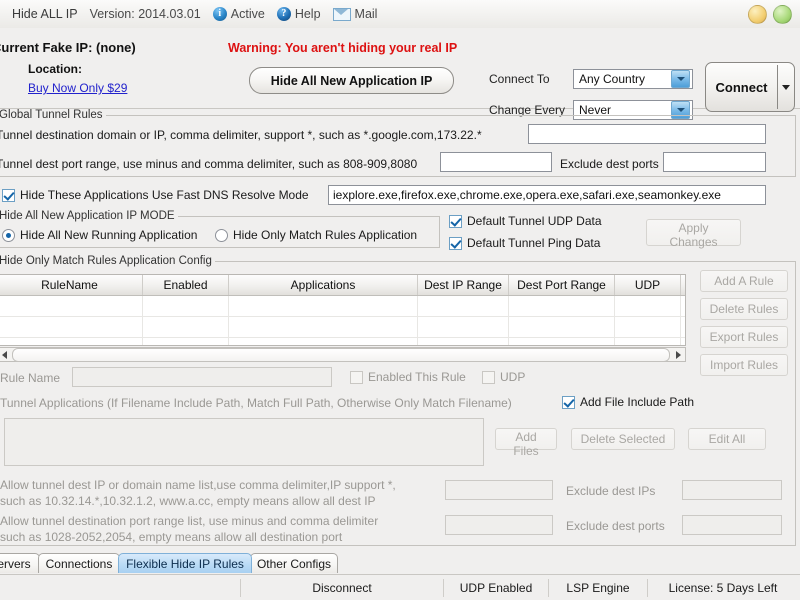  Describe the element at coordinates (609, 164) in the screenshot. I see `exclude-dest-ports-label: Exclude dest ports` at that location.